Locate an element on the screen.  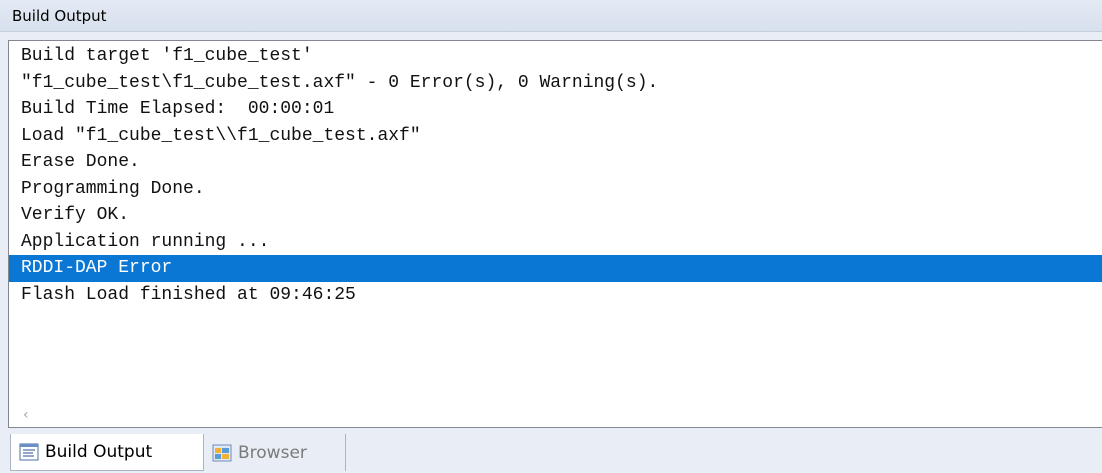
log-line: Build target 'f1_cube_test' is located at coordinates (555, 56).